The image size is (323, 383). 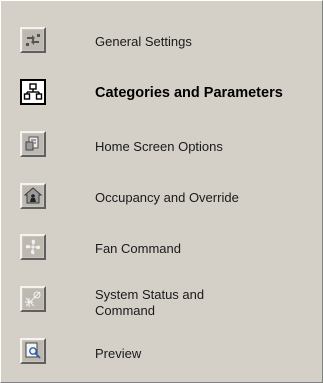 What do you see at coordinates (159, 146) in the screenshot?
I see `nav-item-home-screen-options-label: Home Screen Options` at bounding box center [159, 146].